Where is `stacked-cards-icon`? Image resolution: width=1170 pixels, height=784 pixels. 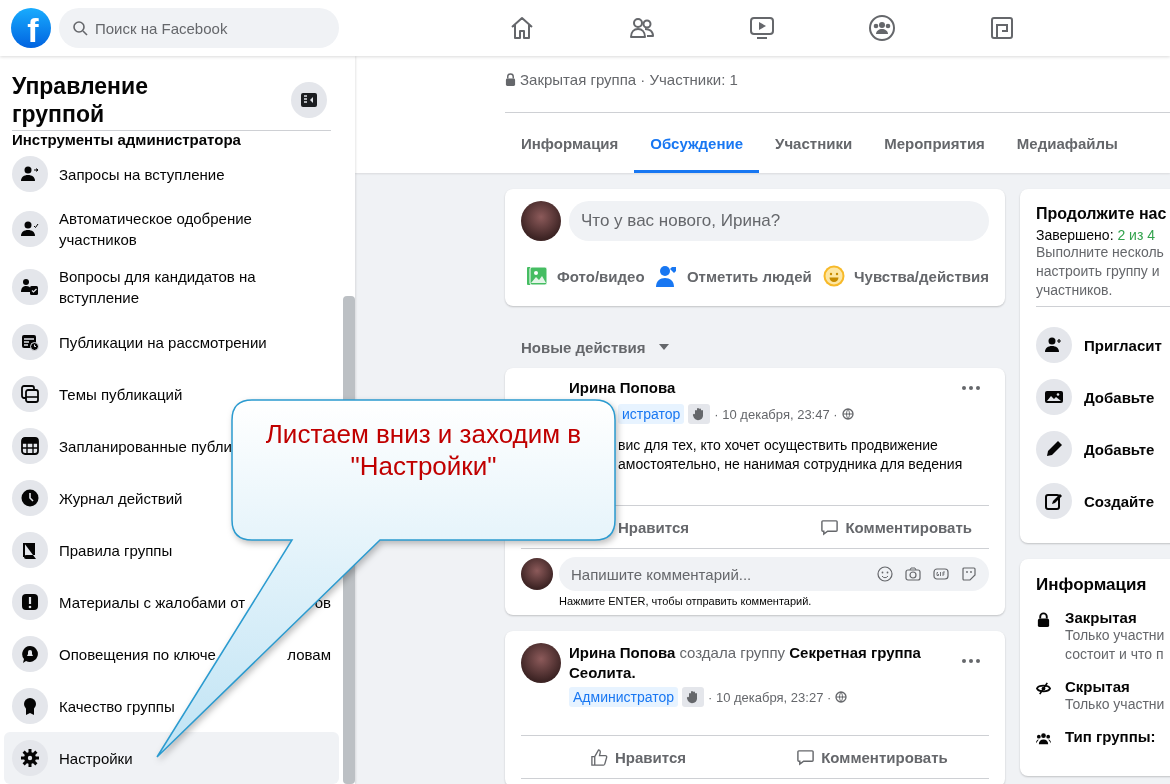 stacked-cards-icon is located at coordinates (30, 394).